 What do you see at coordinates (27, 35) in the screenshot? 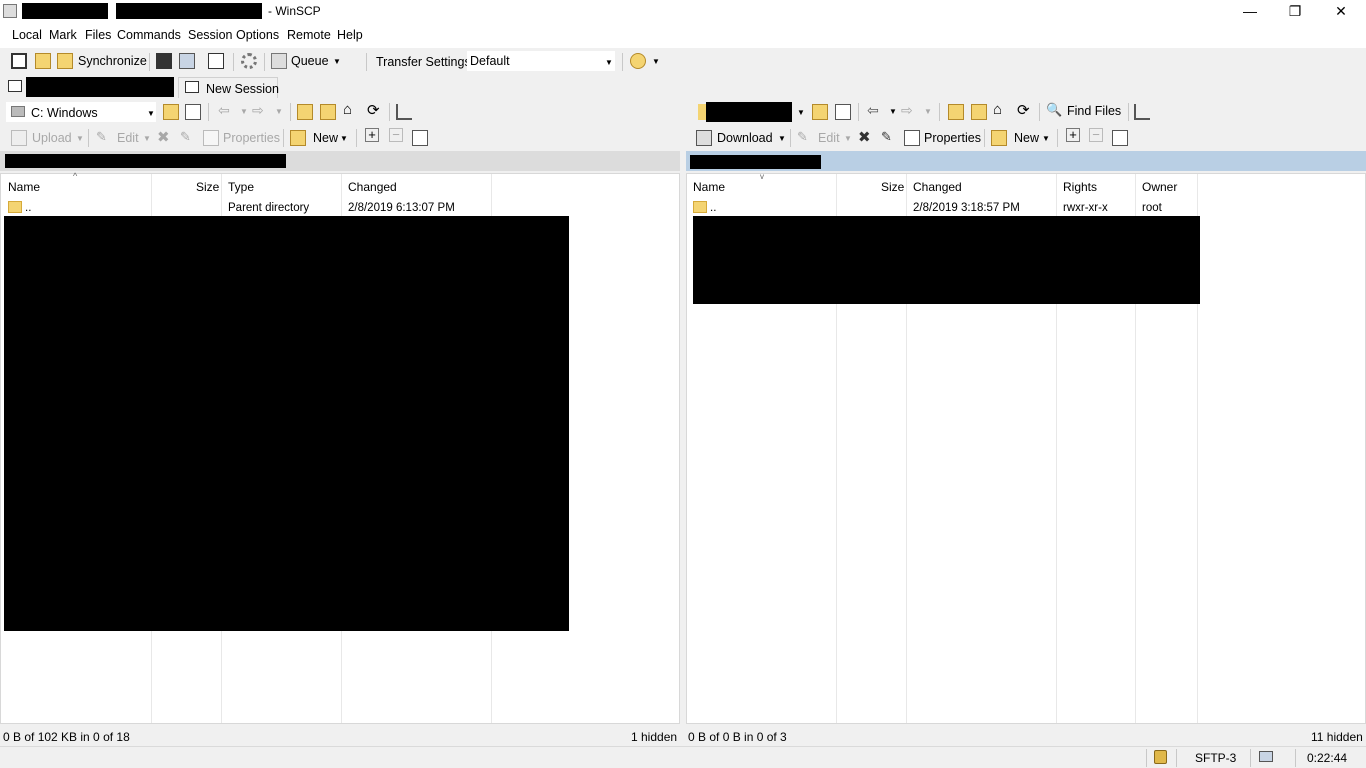
I see `menu-local: Local` at bounding box center [27, 35].